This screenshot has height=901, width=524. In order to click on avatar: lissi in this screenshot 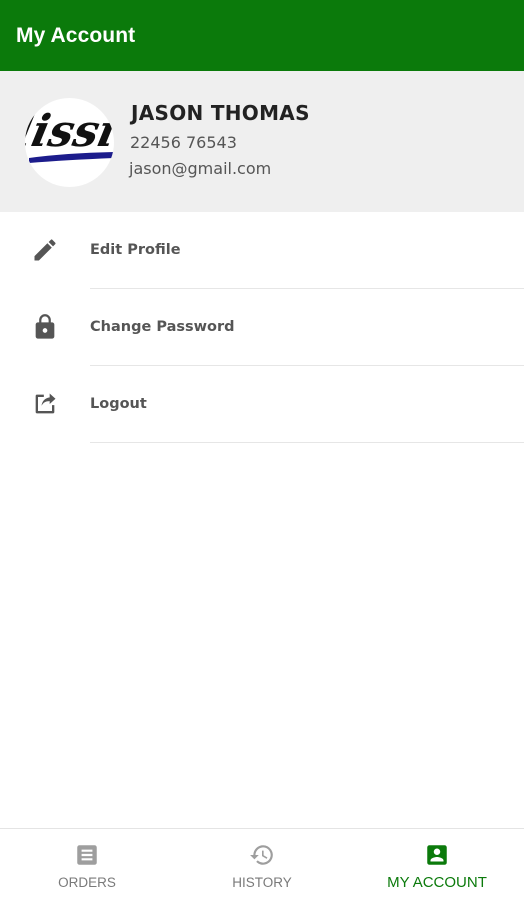, I will do `click(69, 142)`.